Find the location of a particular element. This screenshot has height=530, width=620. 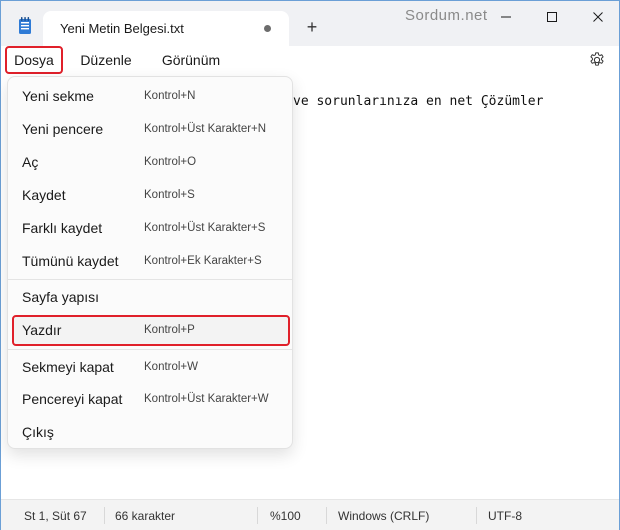

close-button is located at coordinates (597, 17).